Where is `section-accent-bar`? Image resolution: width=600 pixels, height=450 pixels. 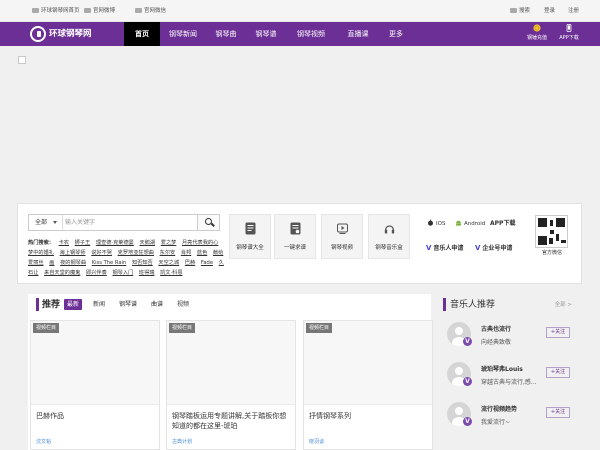
section-accent-bar is located at coordinates (444, 304).